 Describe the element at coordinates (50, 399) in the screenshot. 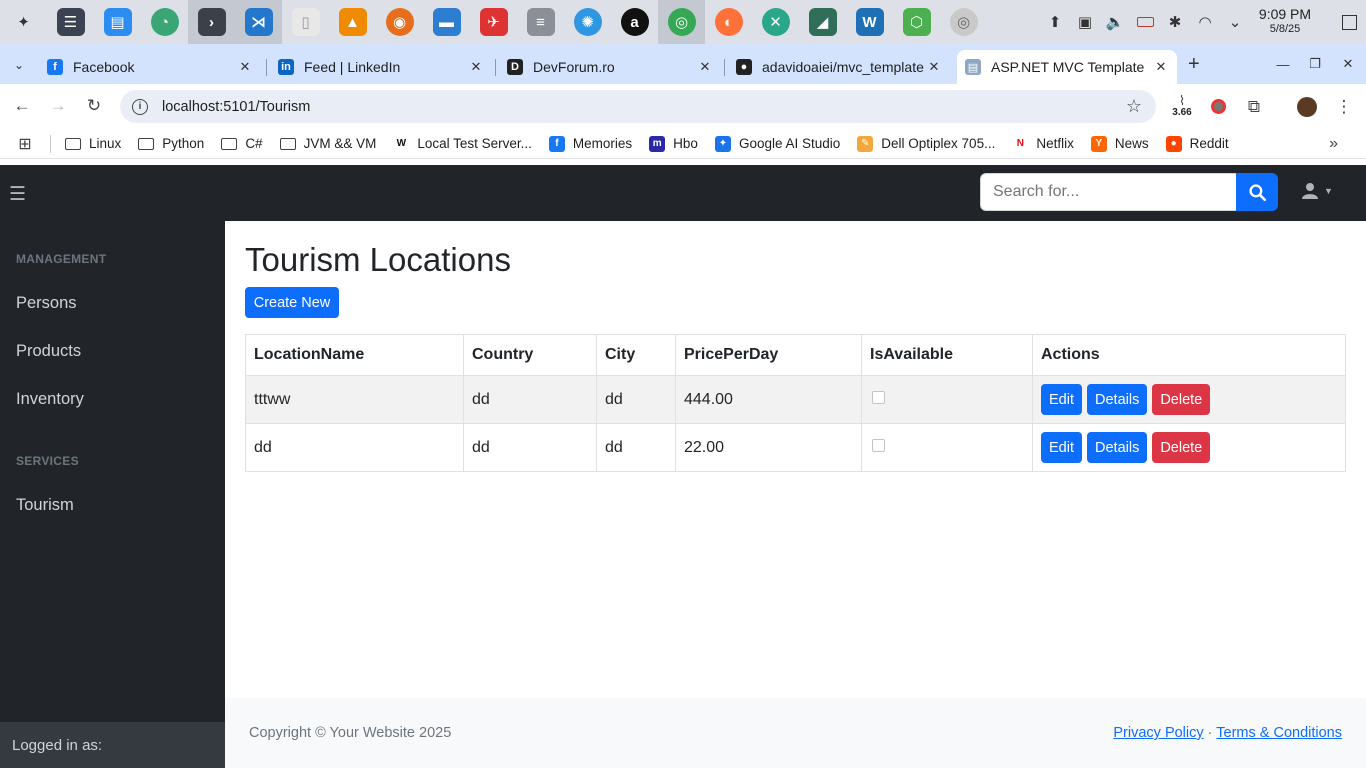

I see `sidebar-item-inventory: Inventory` at that location.